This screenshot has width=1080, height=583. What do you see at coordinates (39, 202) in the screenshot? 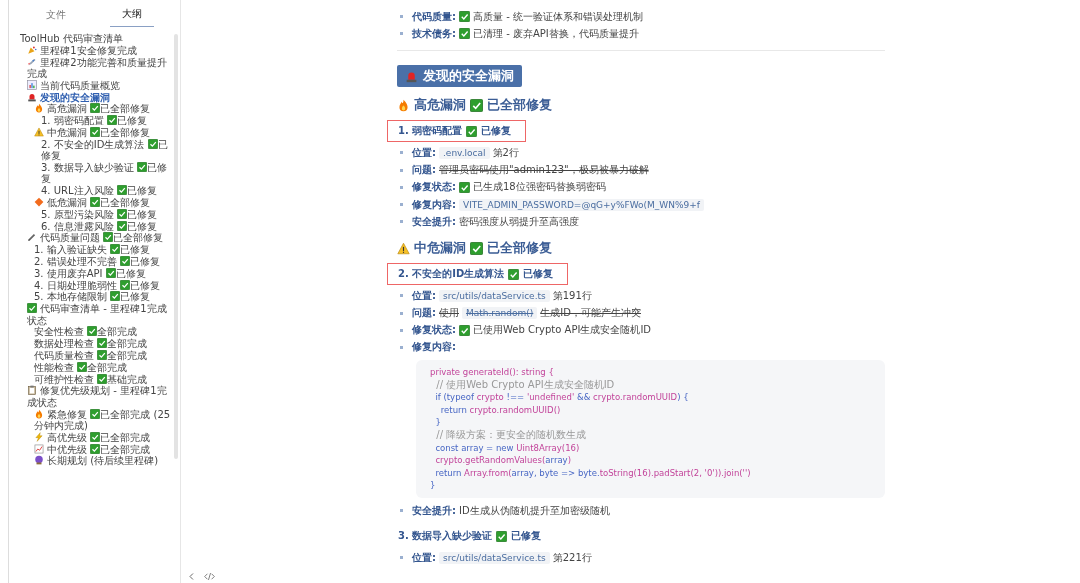
I see `diamond-icon` at bounding box center [39, 202].